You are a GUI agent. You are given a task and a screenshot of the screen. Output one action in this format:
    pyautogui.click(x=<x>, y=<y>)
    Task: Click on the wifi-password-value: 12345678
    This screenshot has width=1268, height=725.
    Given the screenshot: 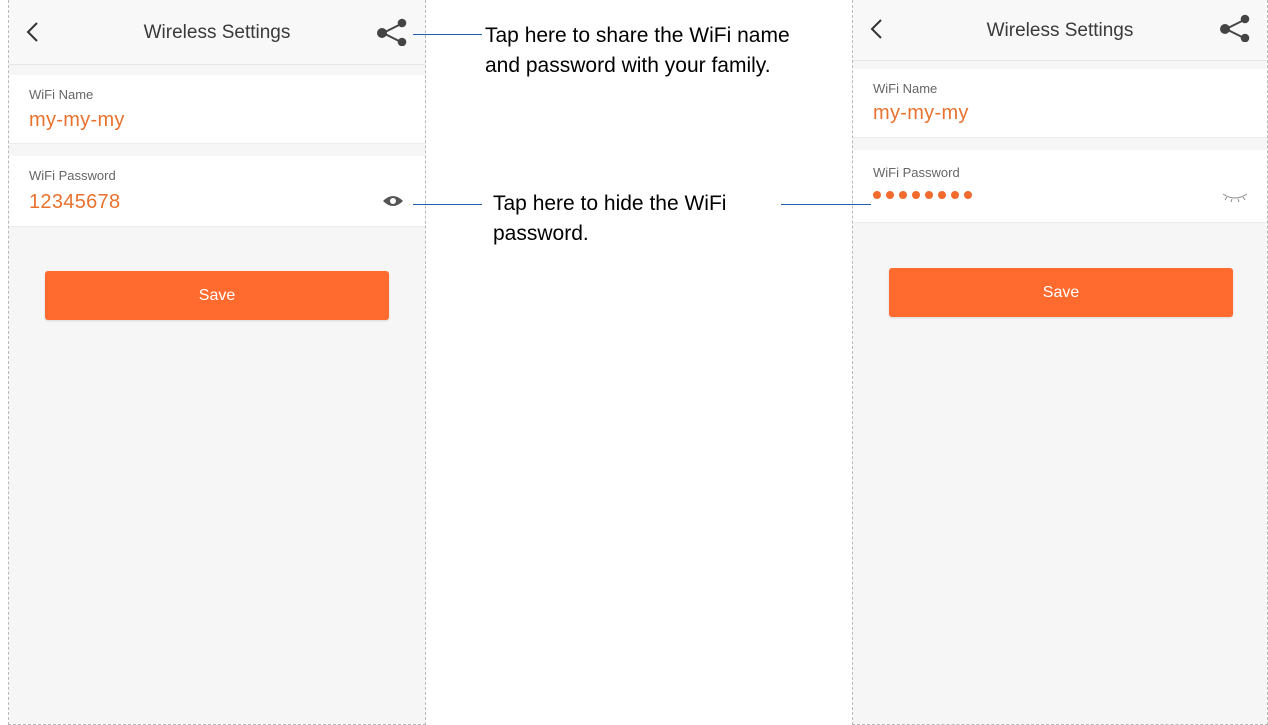 What is the action you would take?
    pyautogui.click(x=74, y=202)
    